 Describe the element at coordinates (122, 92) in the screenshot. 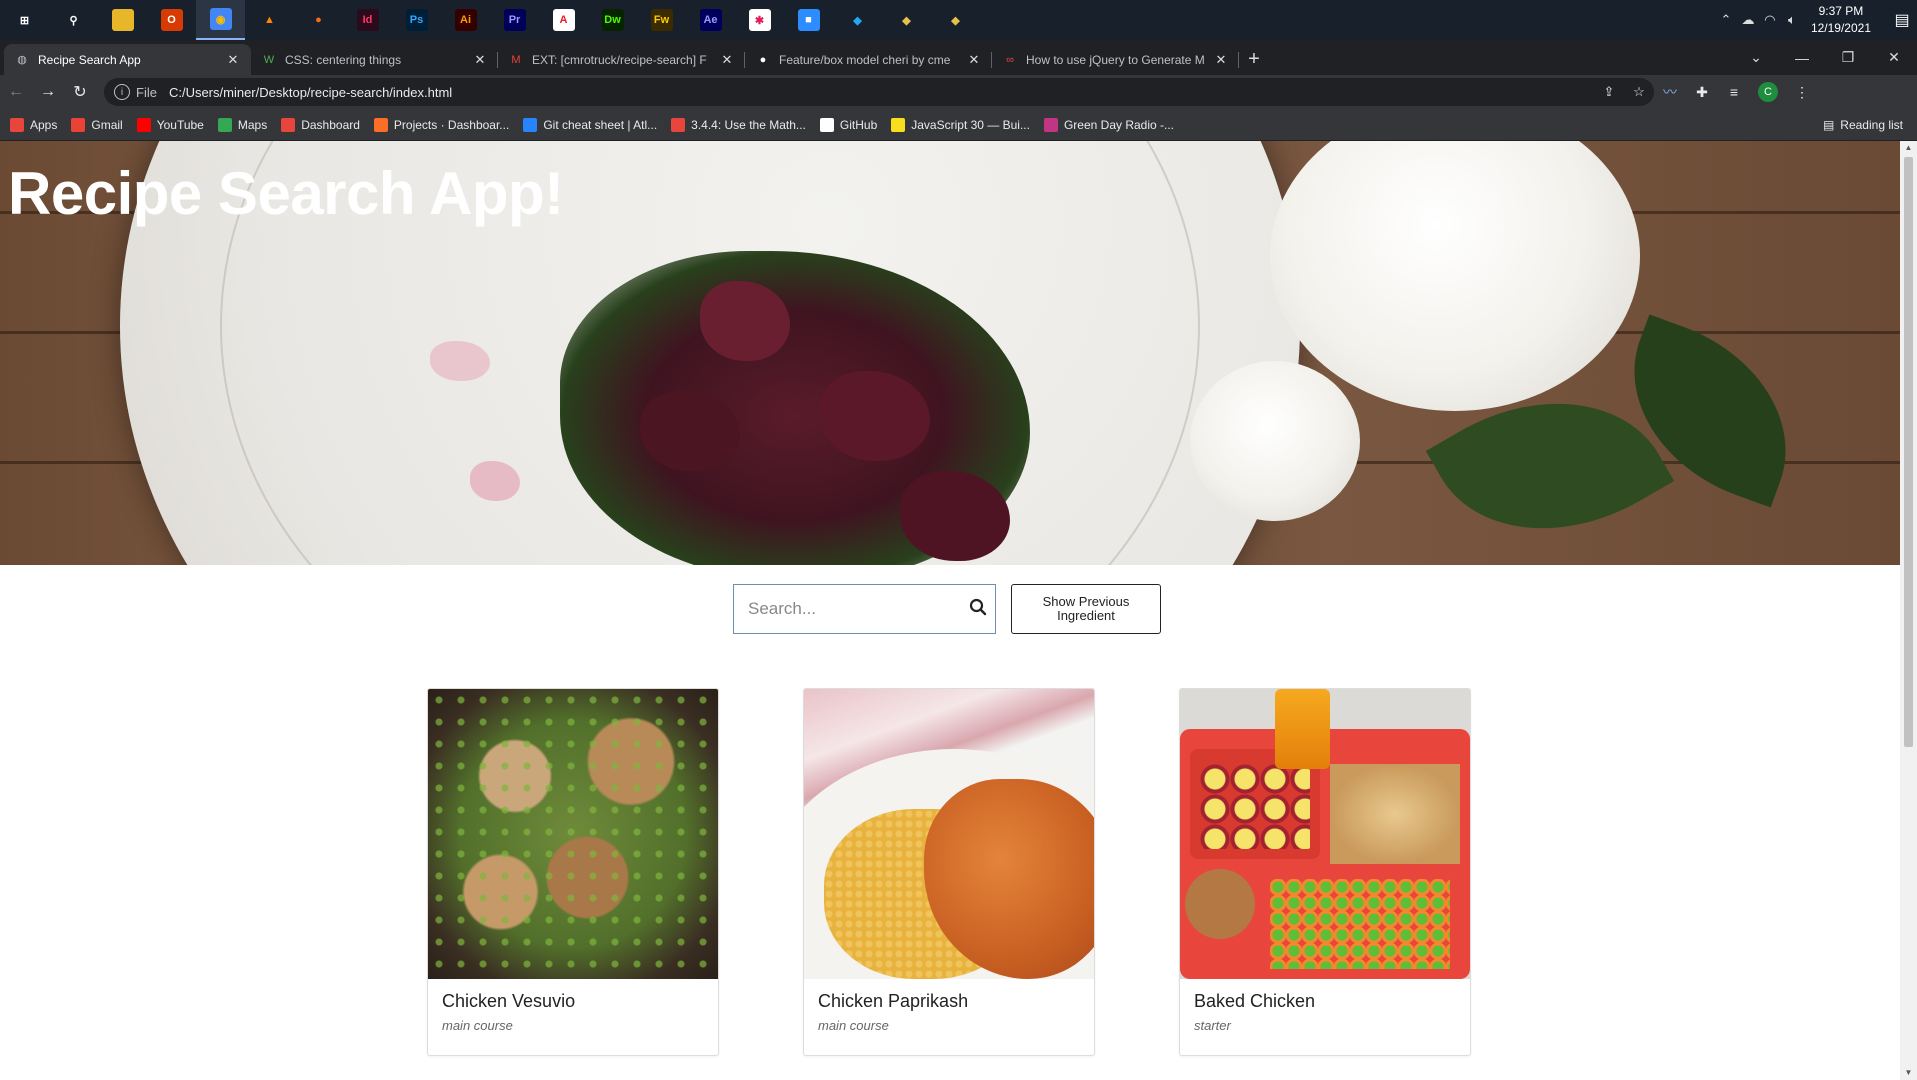

I see `info-icon: i` at that location.